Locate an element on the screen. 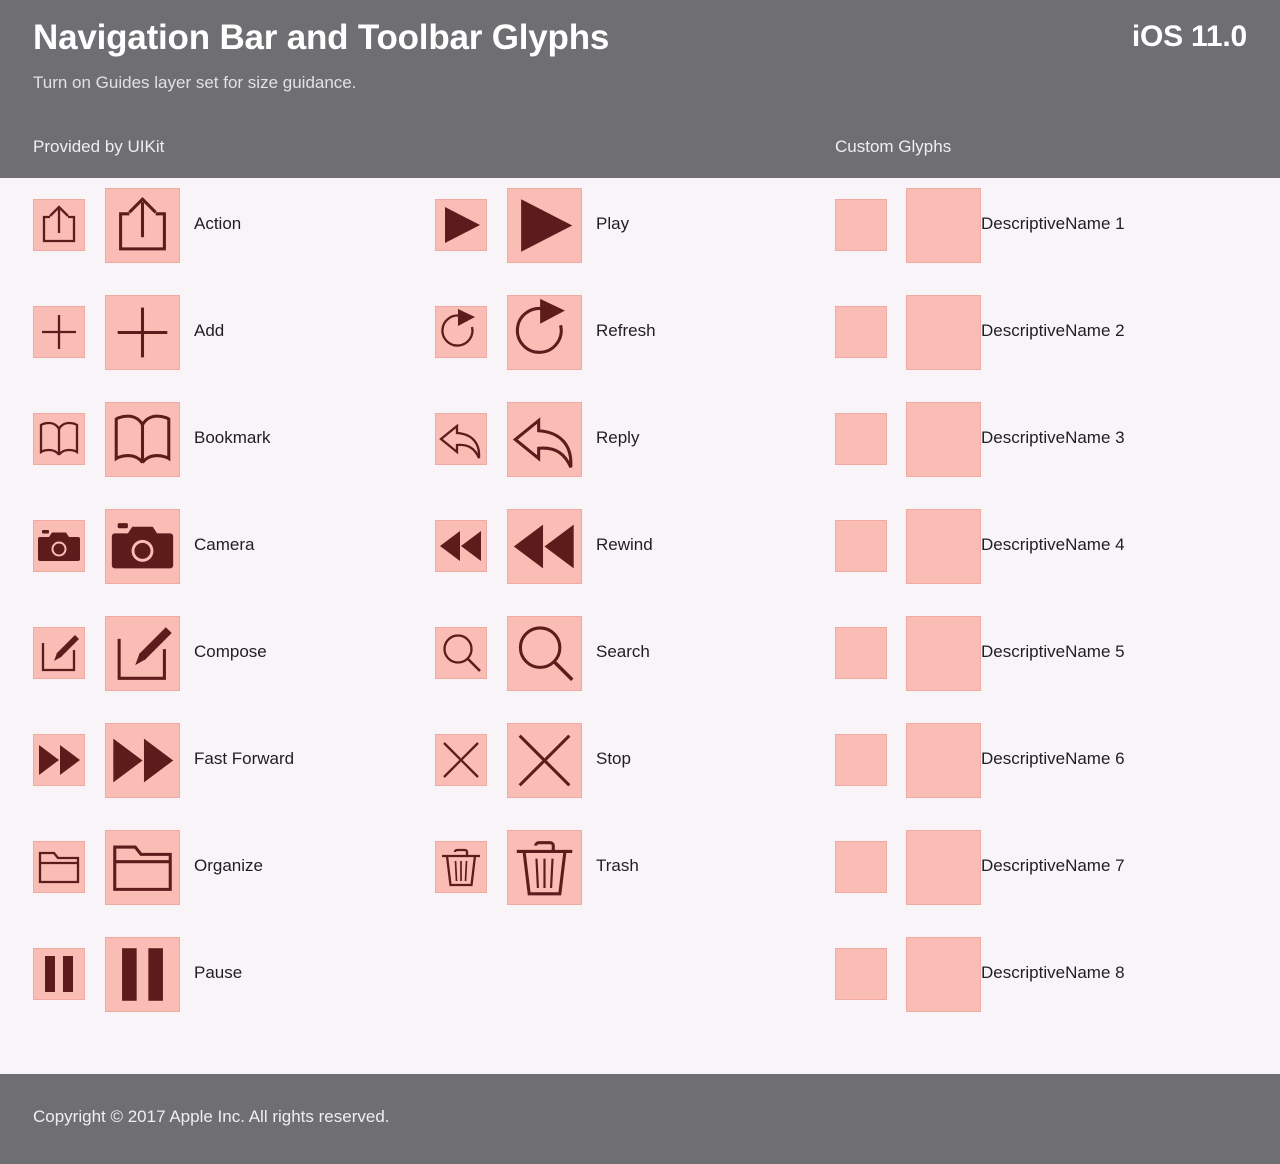  glyph-row: Camera is located at coordinates (243, 546).